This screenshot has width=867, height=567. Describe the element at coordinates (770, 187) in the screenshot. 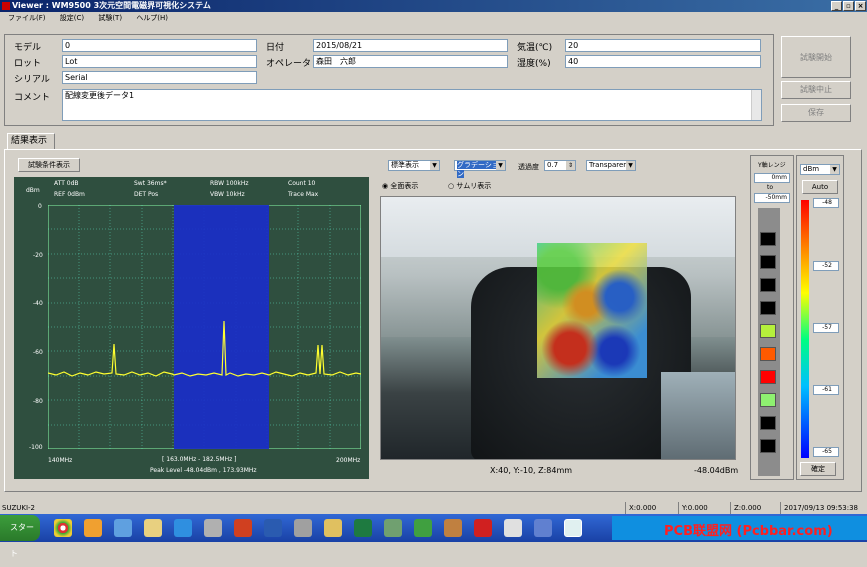

I see `y-range-to-label: to` at that location.